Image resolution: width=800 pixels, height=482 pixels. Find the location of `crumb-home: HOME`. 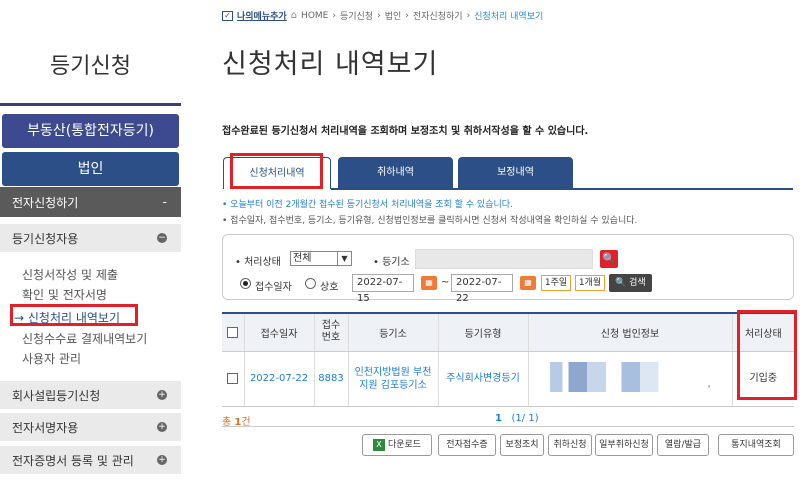

crumb-home: HOME is located at coordinates (314, 16).